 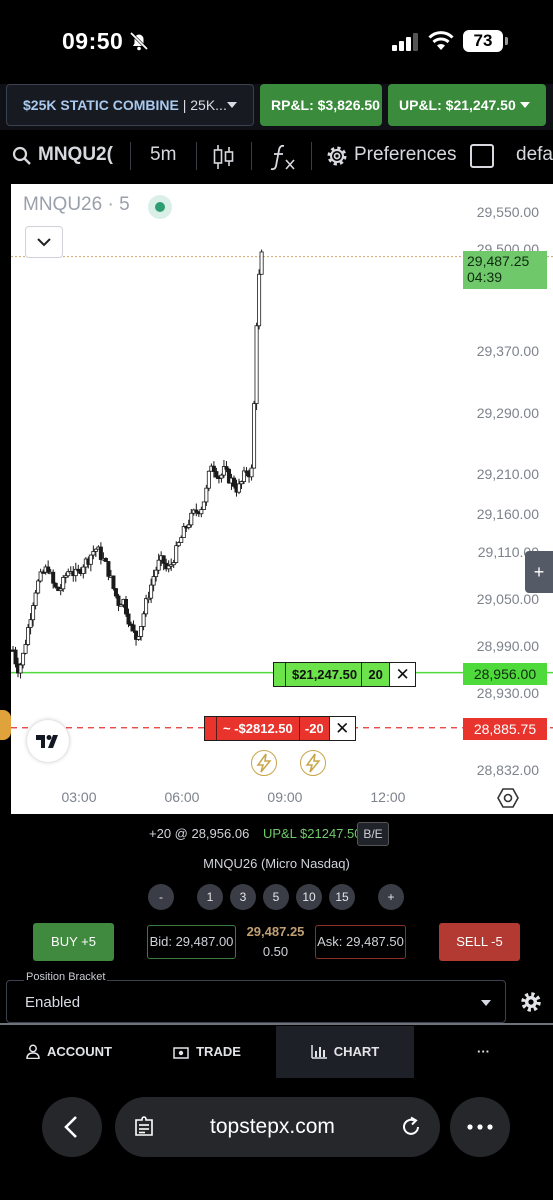 What do you see at coordinates (507, 413) in the screenshot?
I see `price-tick-label: 29,290.00` at bounding box center [507, 413].